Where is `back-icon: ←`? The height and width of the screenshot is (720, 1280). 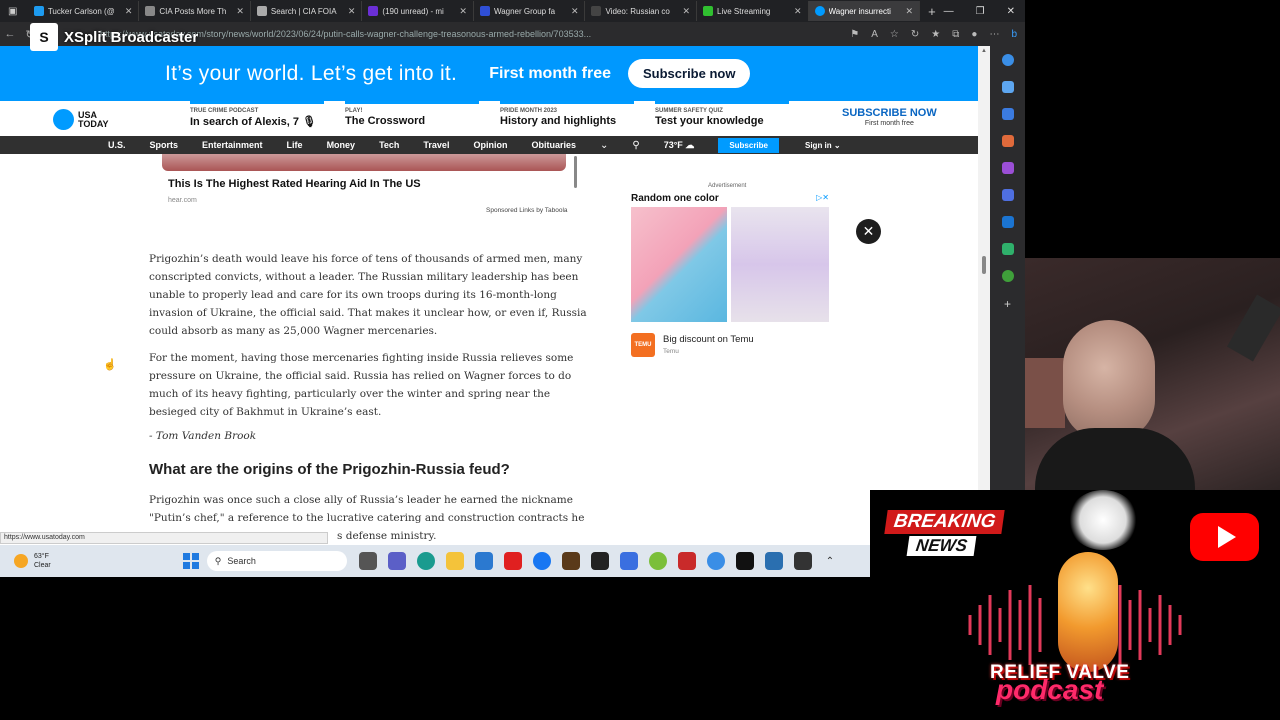 back-icon: ← is located at coordinates (10, 34).